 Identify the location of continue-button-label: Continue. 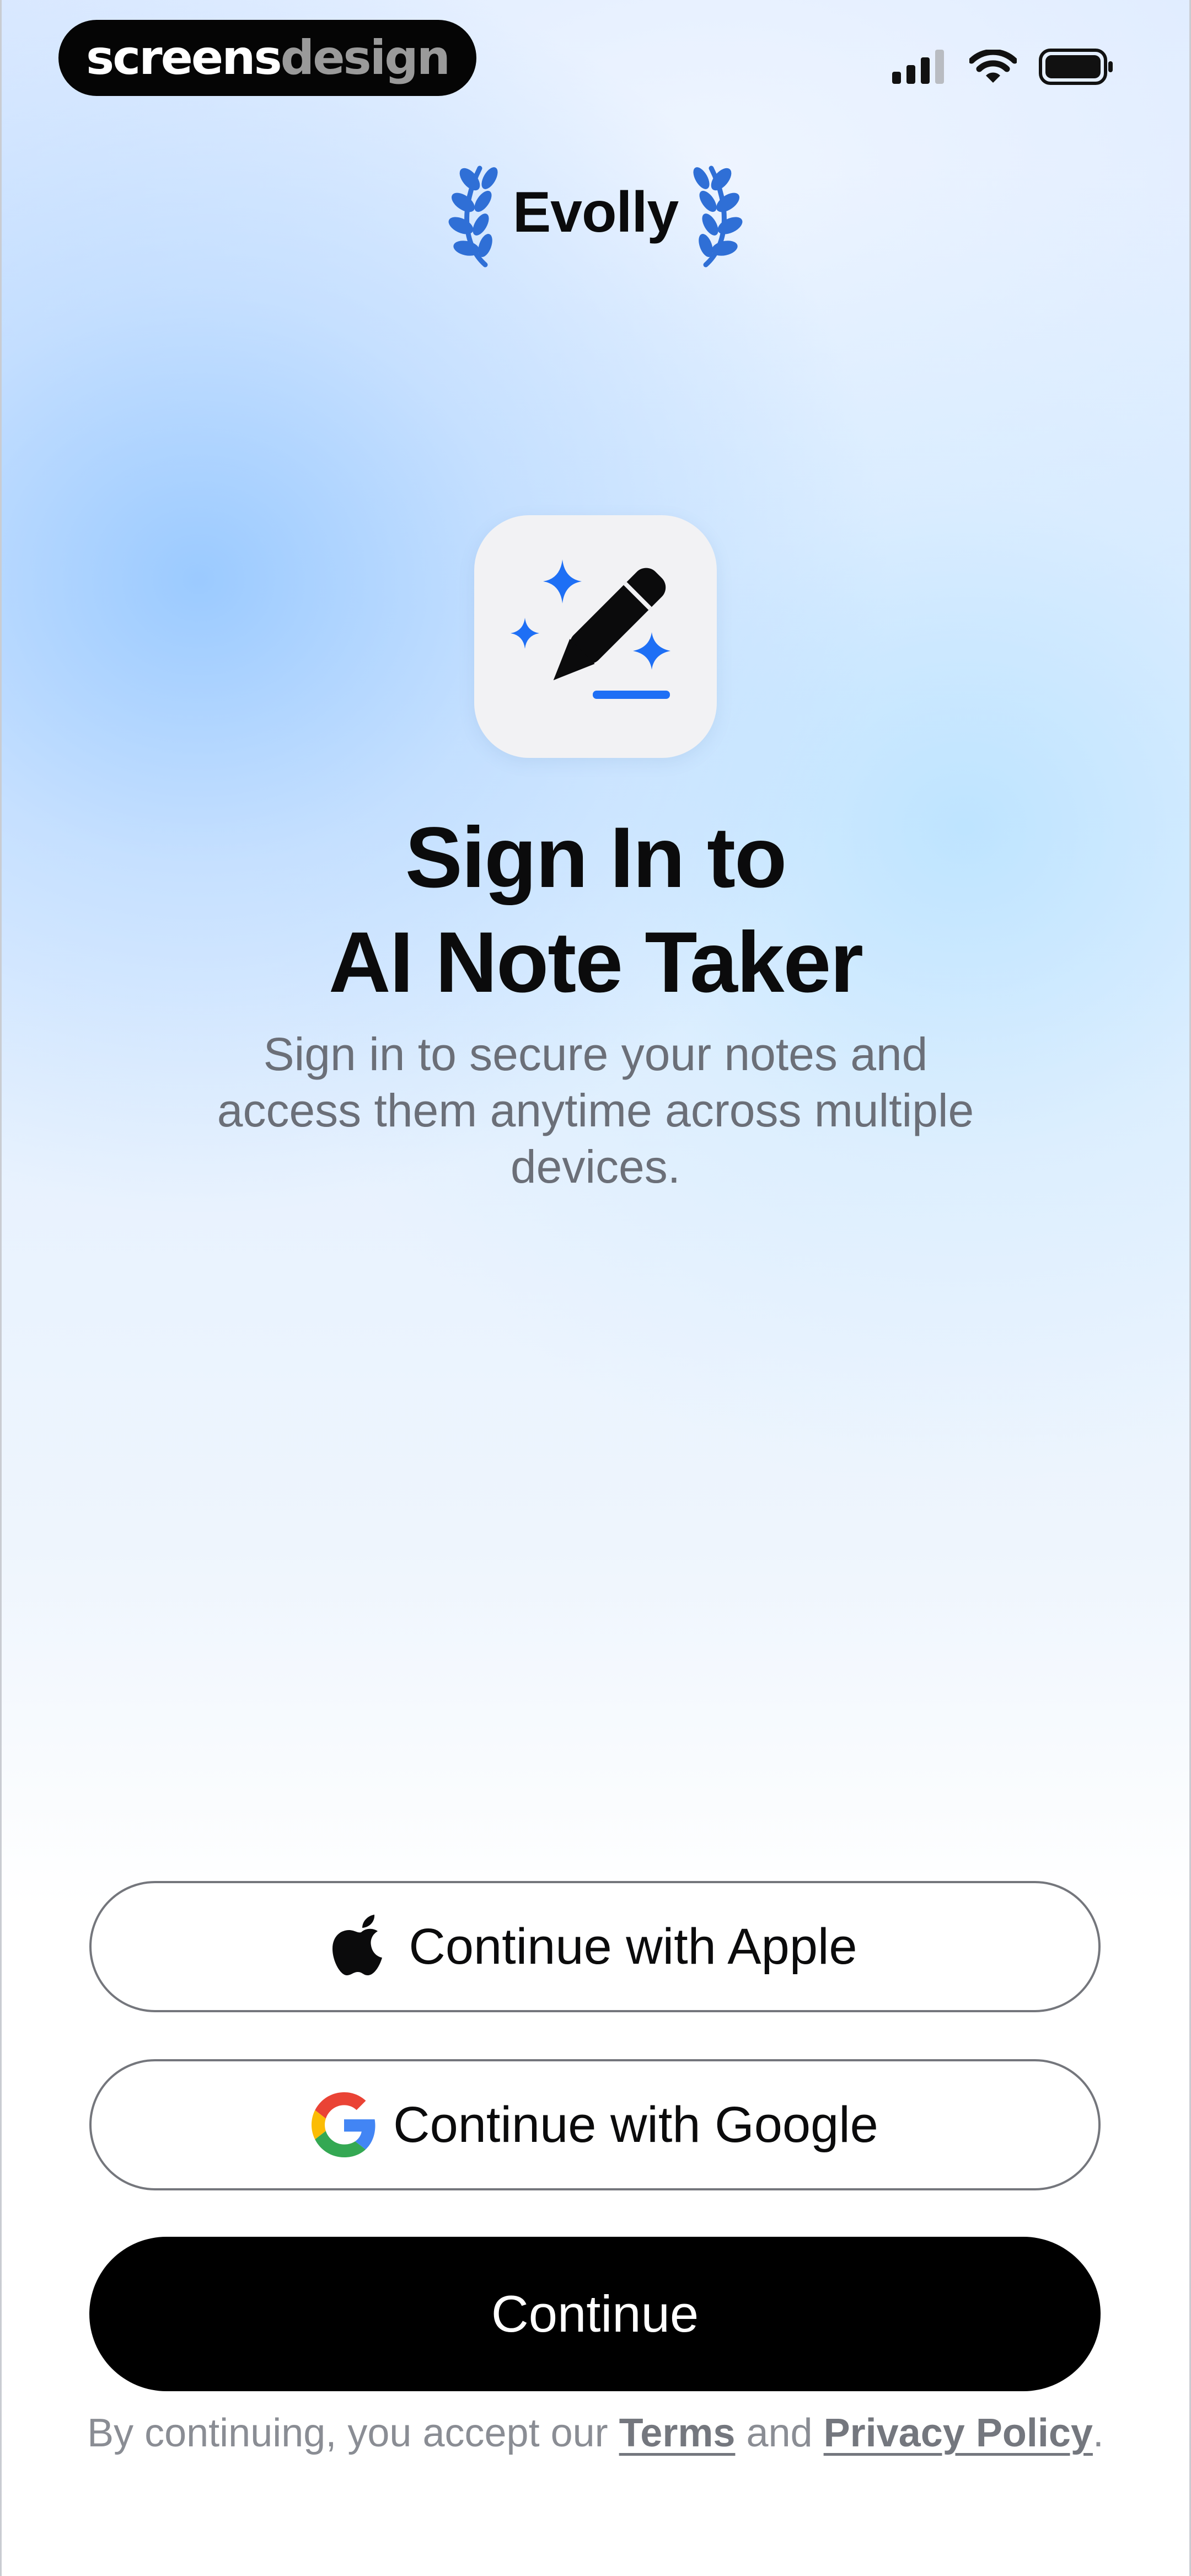
(595, 2314).